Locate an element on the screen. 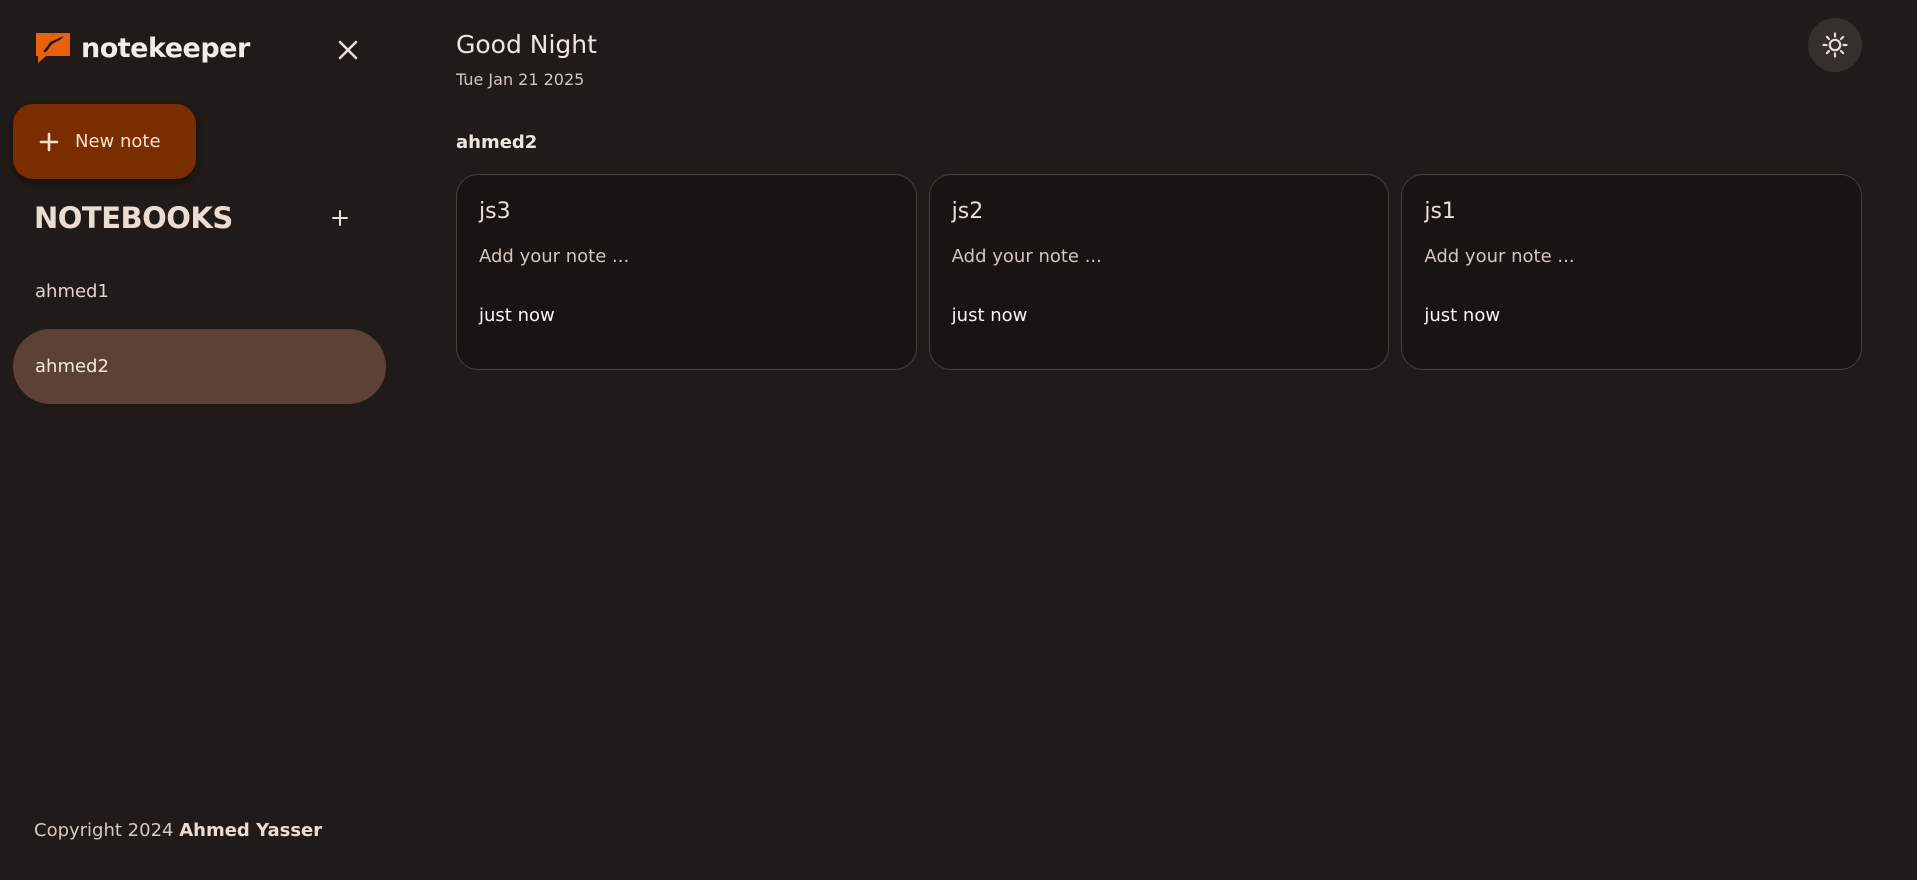 The image size is (1917, 880). notebooks-header: NOTEBOOKS is located at coordinates (194, 218).